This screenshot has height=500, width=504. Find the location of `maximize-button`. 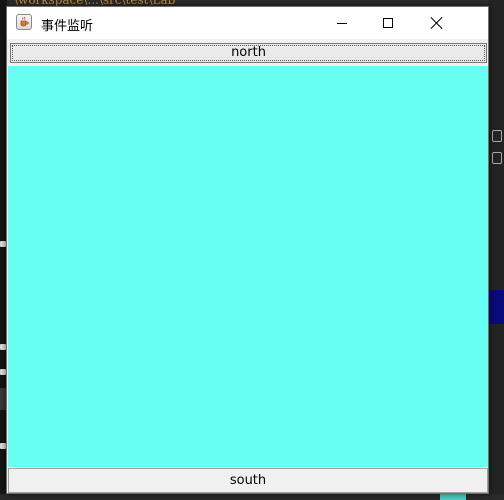

maximize-button is located at coordinates (388, 23).